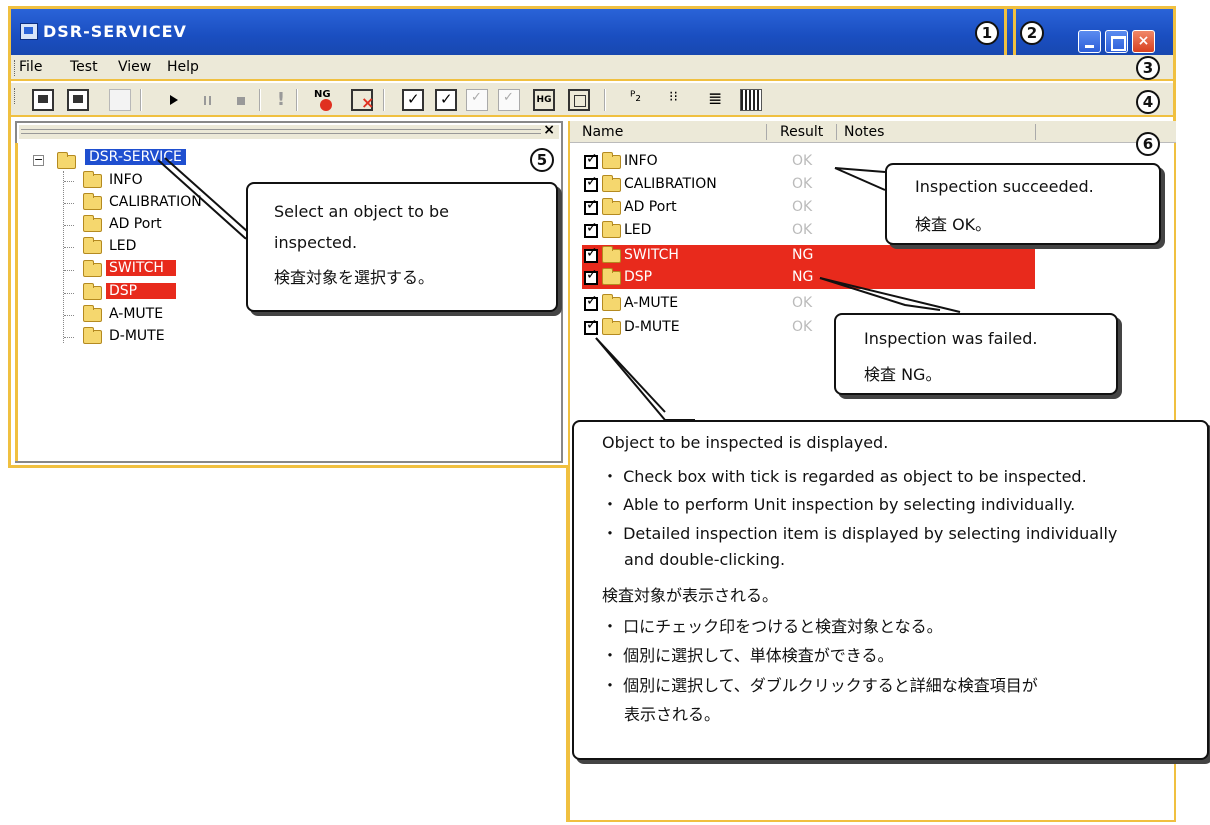  What do you see at coordinates (705, 559) in the screenshot?
I see `callout-line: and double-clicking.` at bounding box center [705, 559].